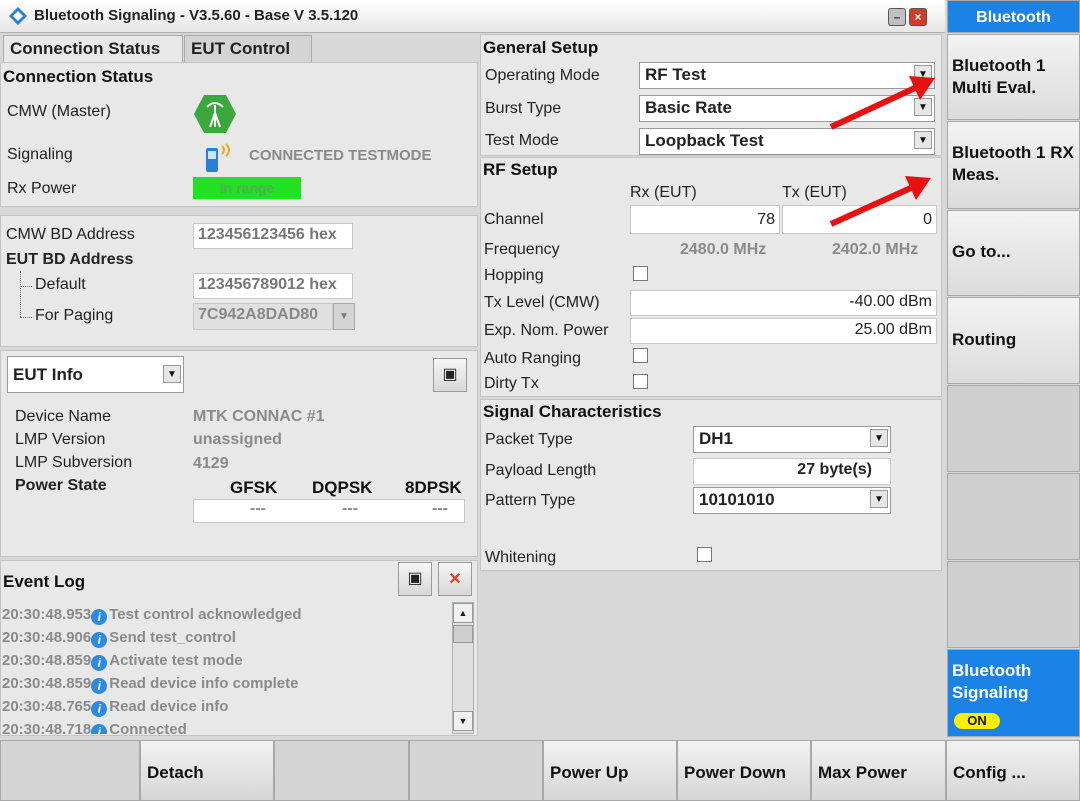  Describe the element at coordinates (878, 770) in the screenshot. I see `max-power-button: Max Power` at that location.